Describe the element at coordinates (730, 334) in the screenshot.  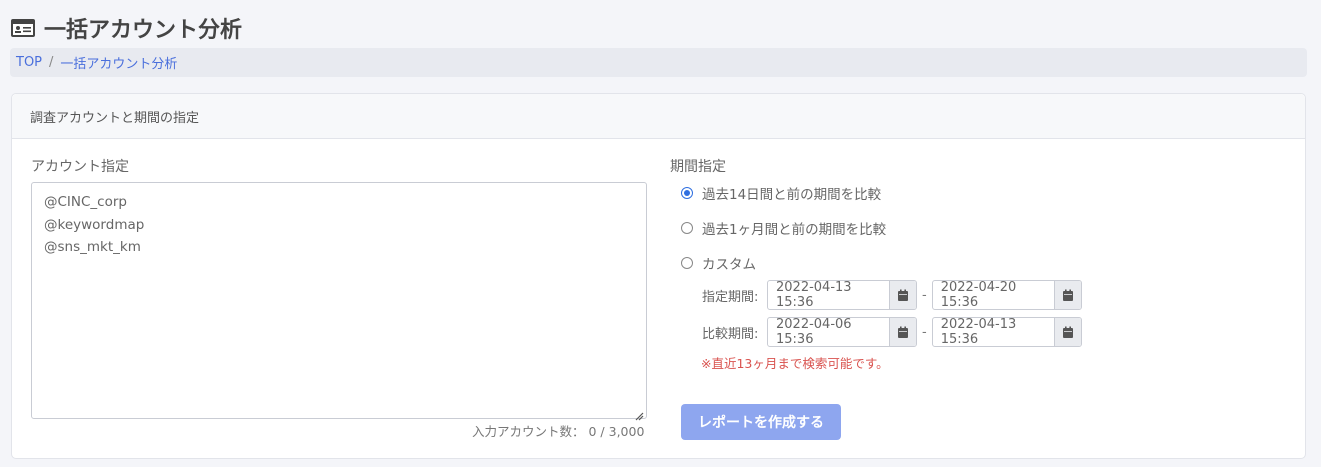
I see `compare-period-label: 比較期間:` at that location.